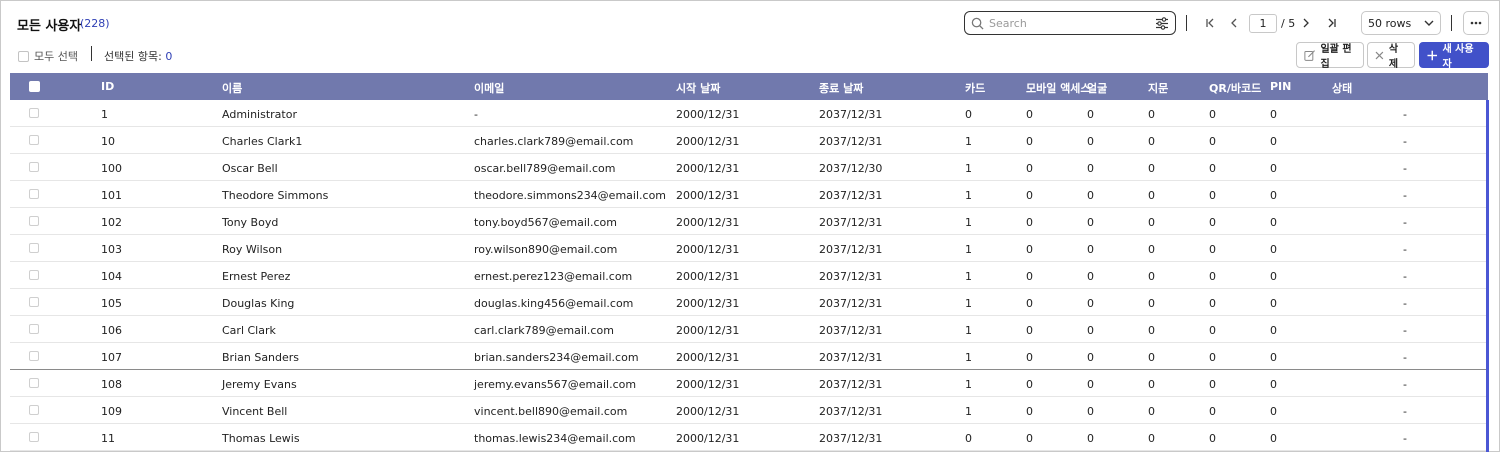 The image size is (1500, 452). I want to click on last-page-button, so click(1332, 23).